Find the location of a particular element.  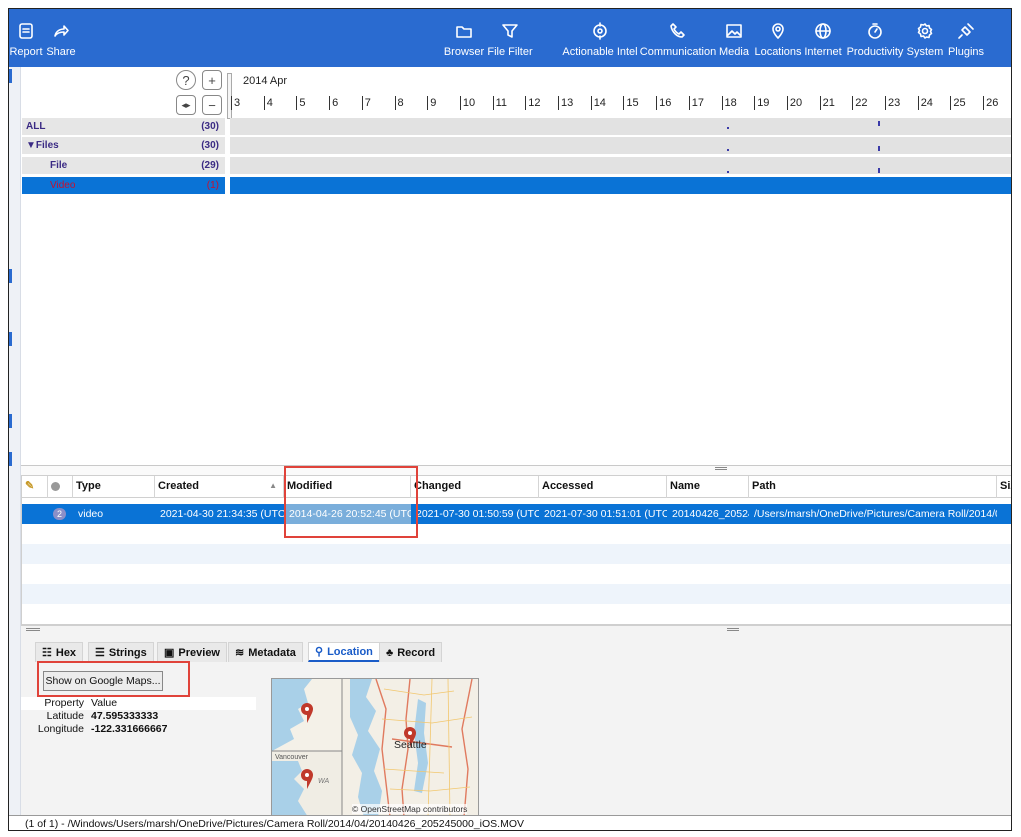

property-header: Property is located at coordinates (64, 703).